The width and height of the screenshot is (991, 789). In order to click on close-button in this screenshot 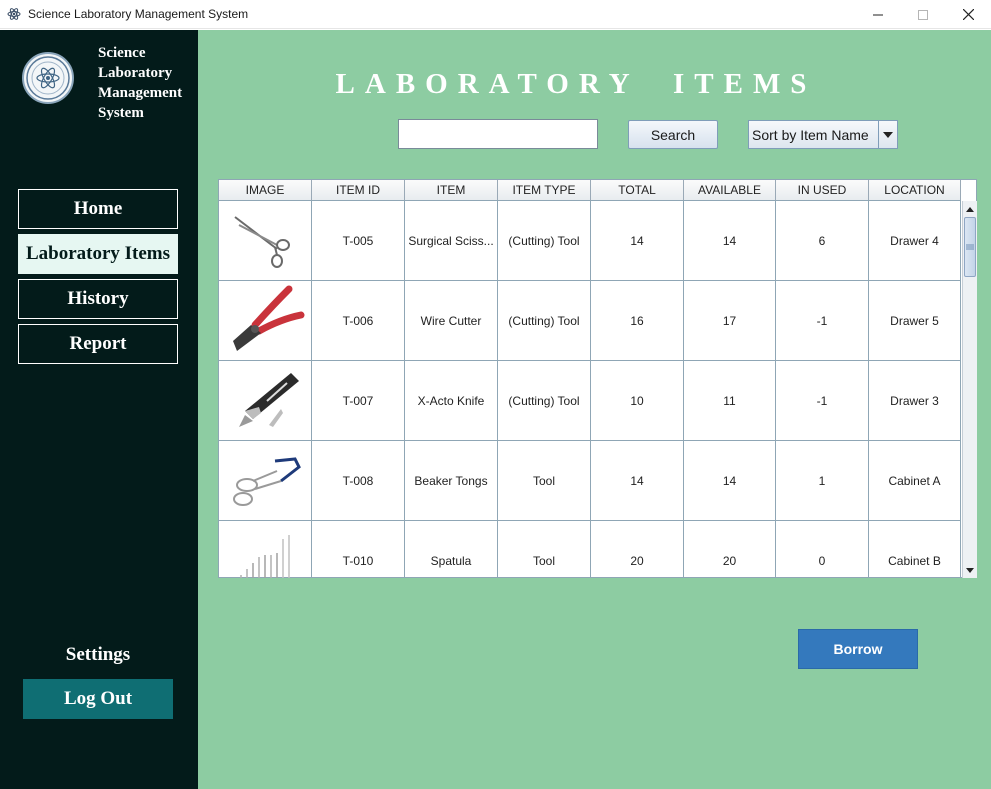, I will do `click(968, 14)`.